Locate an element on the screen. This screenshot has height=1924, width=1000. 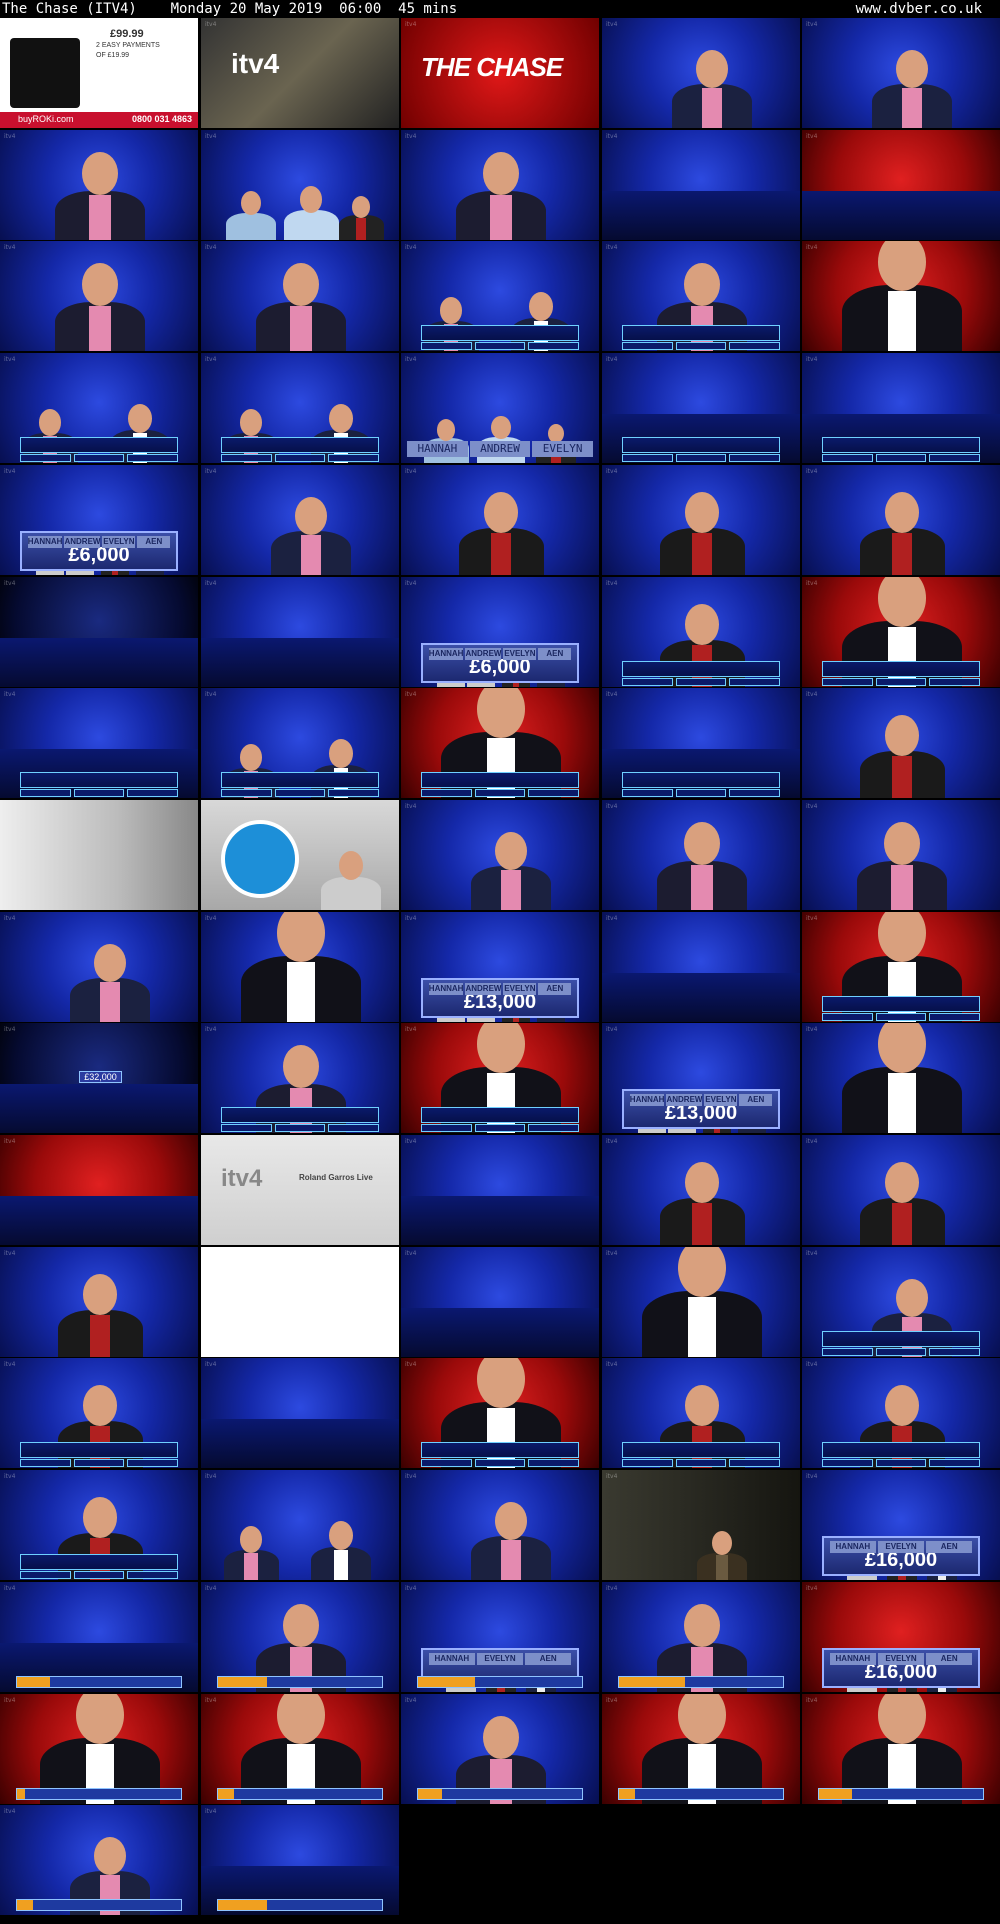
person-figure is located at coordinates (902, 855).